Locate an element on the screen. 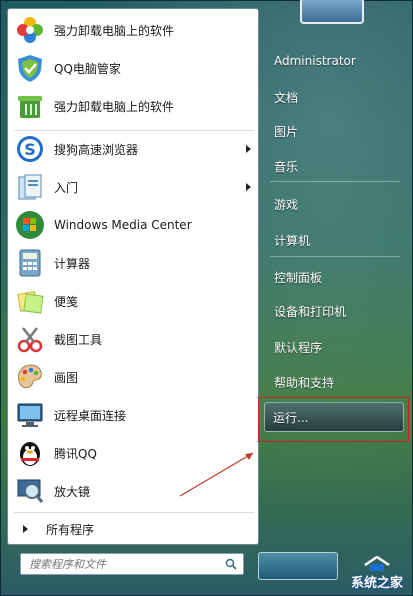 The width and height of the screenshot is (413, 596). program-item-qq: 腾讯QQ is located at coordinates (134, 453).